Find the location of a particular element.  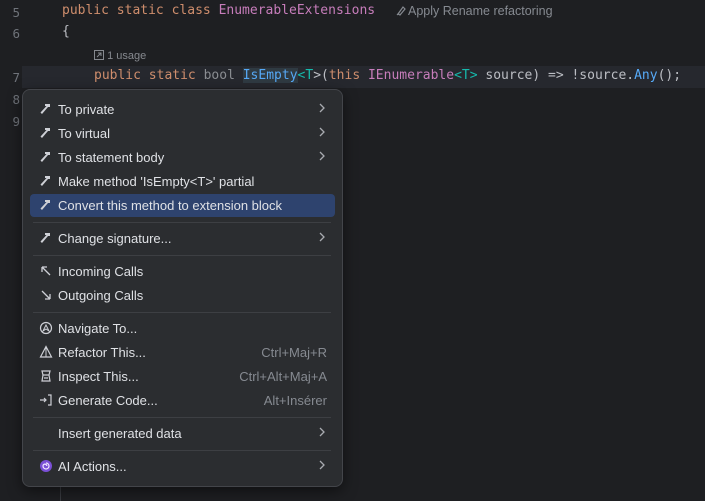

line-number: 7 is located at coordinates (16, 77).